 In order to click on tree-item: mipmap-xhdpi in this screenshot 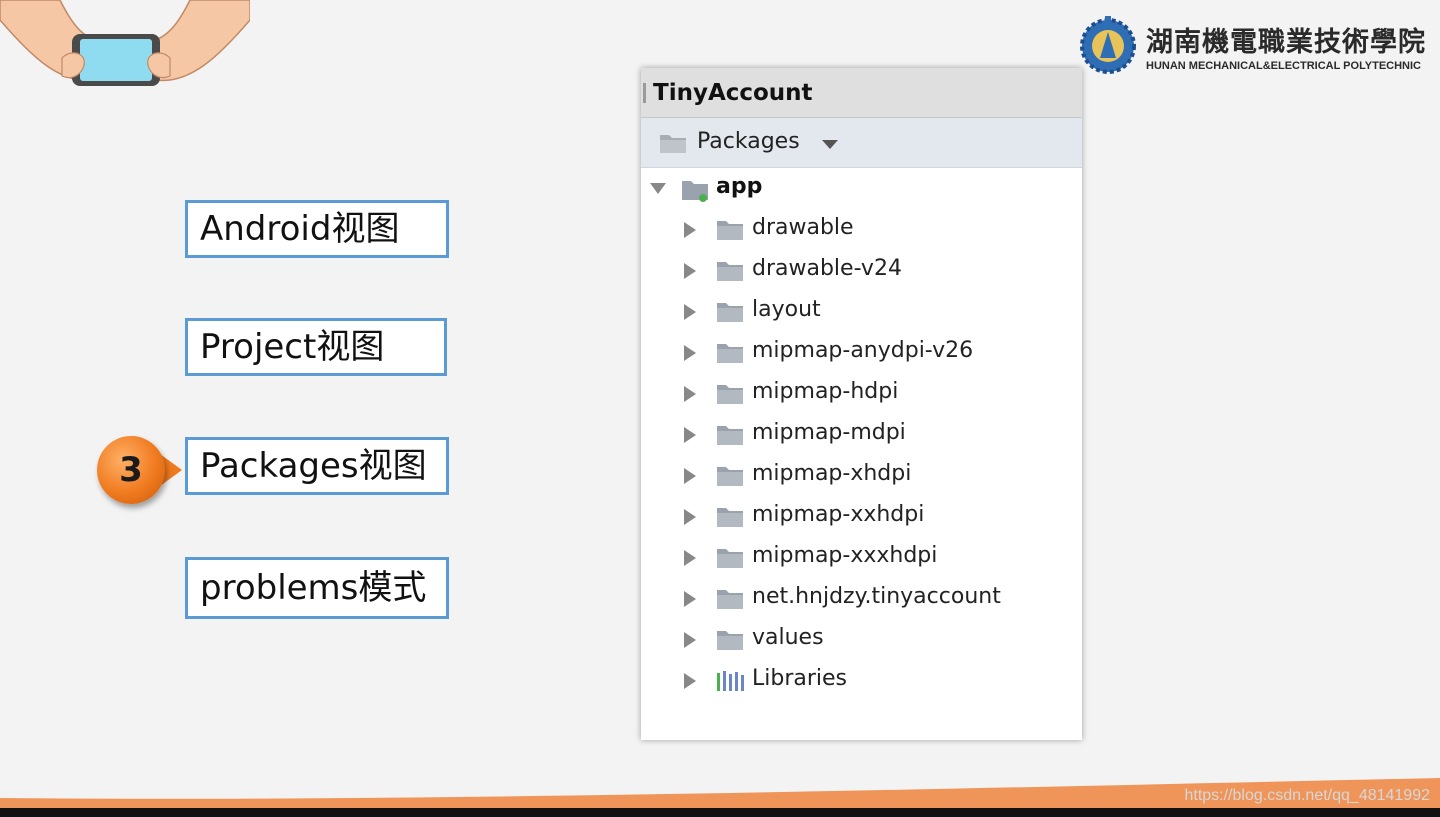, I will do `click(861, 475)`.